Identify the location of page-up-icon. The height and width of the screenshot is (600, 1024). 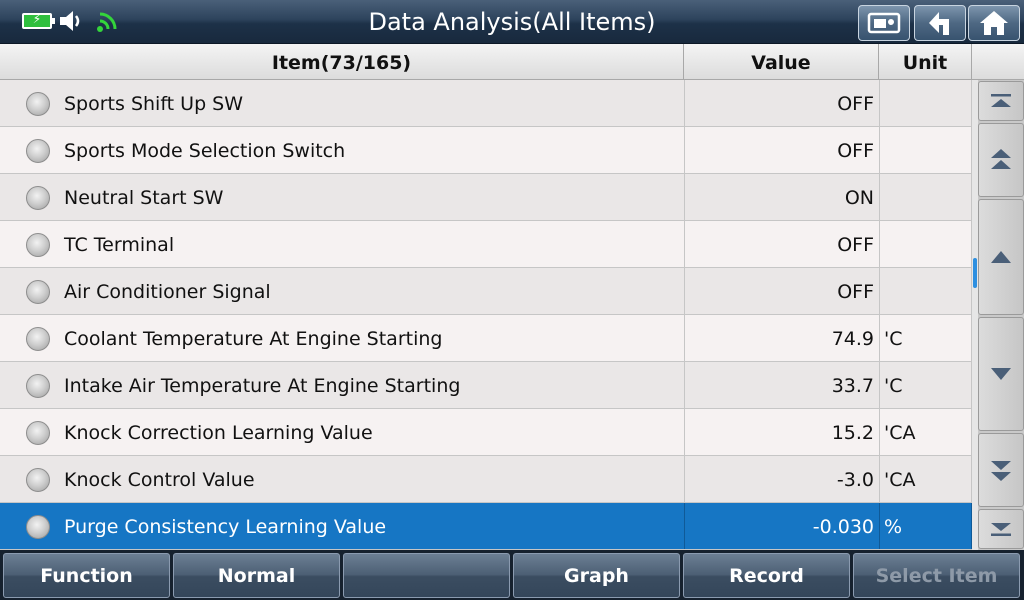
(1001, 159).